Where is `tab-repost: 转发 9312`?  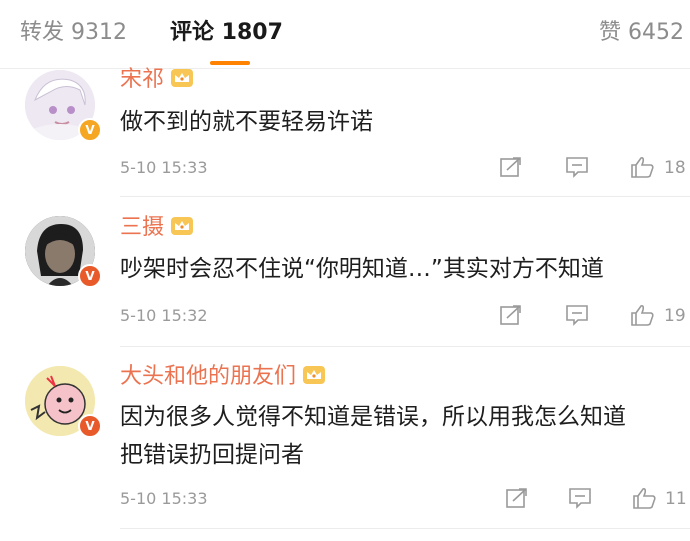
tab-repost: 转发 9312 is located at coordinates (73, 33).